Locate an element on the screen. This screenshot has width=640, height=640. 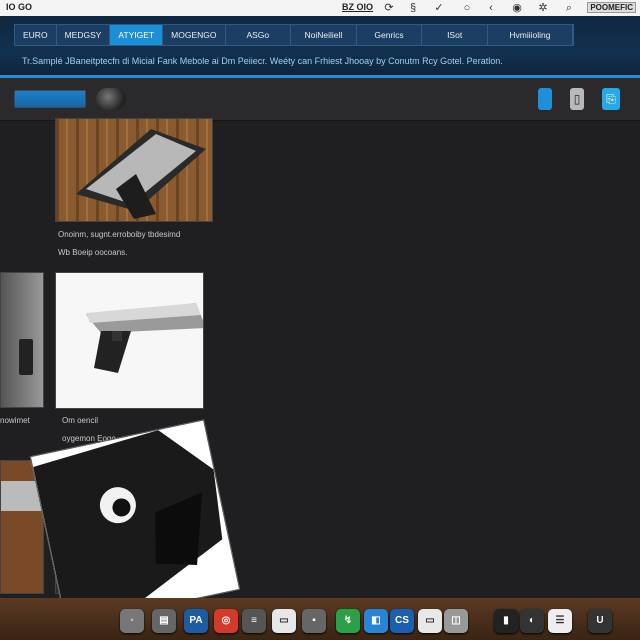
pistol-closeup-image is located at coordinates (128, 521).